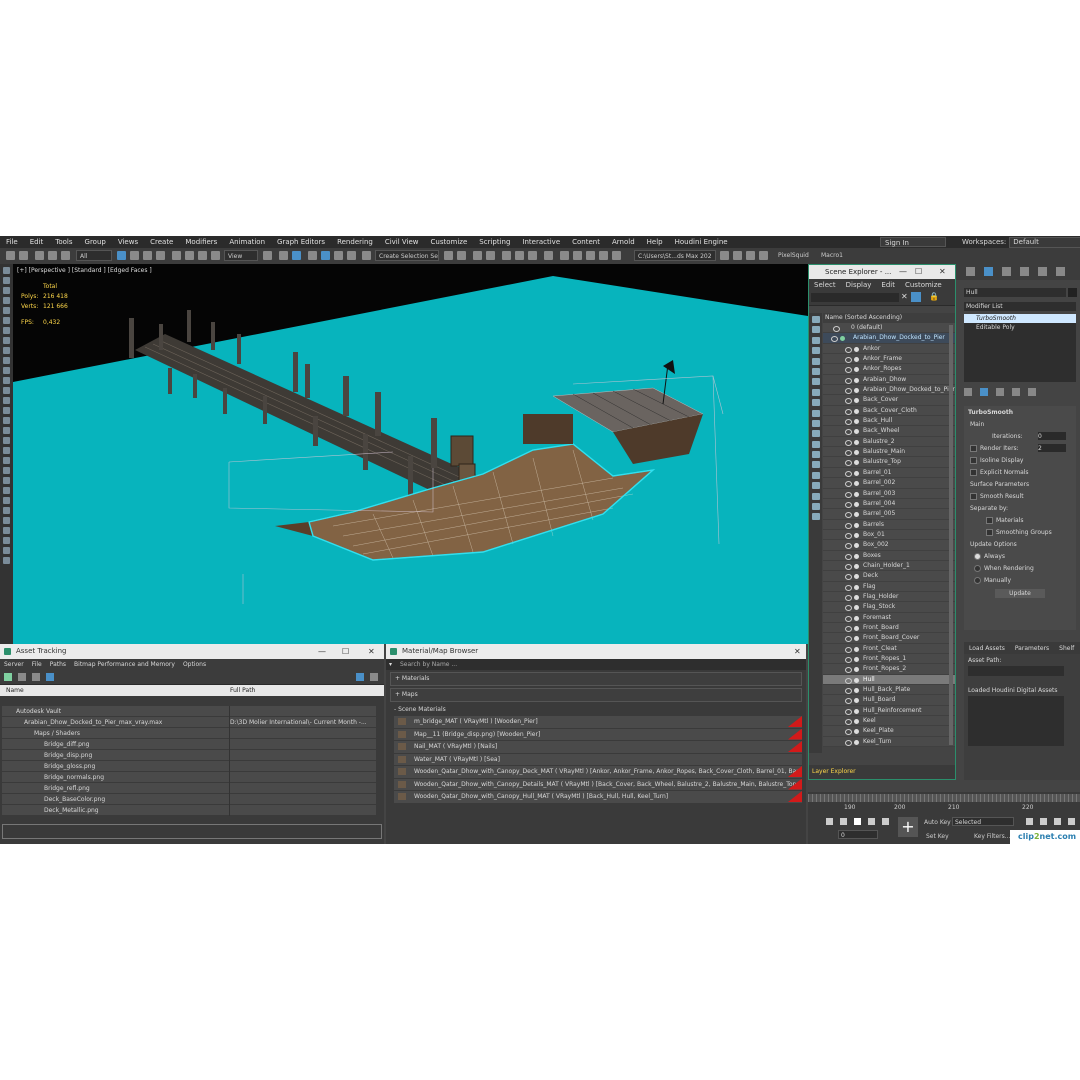 Image resolution: width=1080 pixels, height=1080 pixels. What do you see at coordinates (889, 473) in the screenshot?
I see `scene-object-row: Barrel_01` at bounding box center [889, 473].